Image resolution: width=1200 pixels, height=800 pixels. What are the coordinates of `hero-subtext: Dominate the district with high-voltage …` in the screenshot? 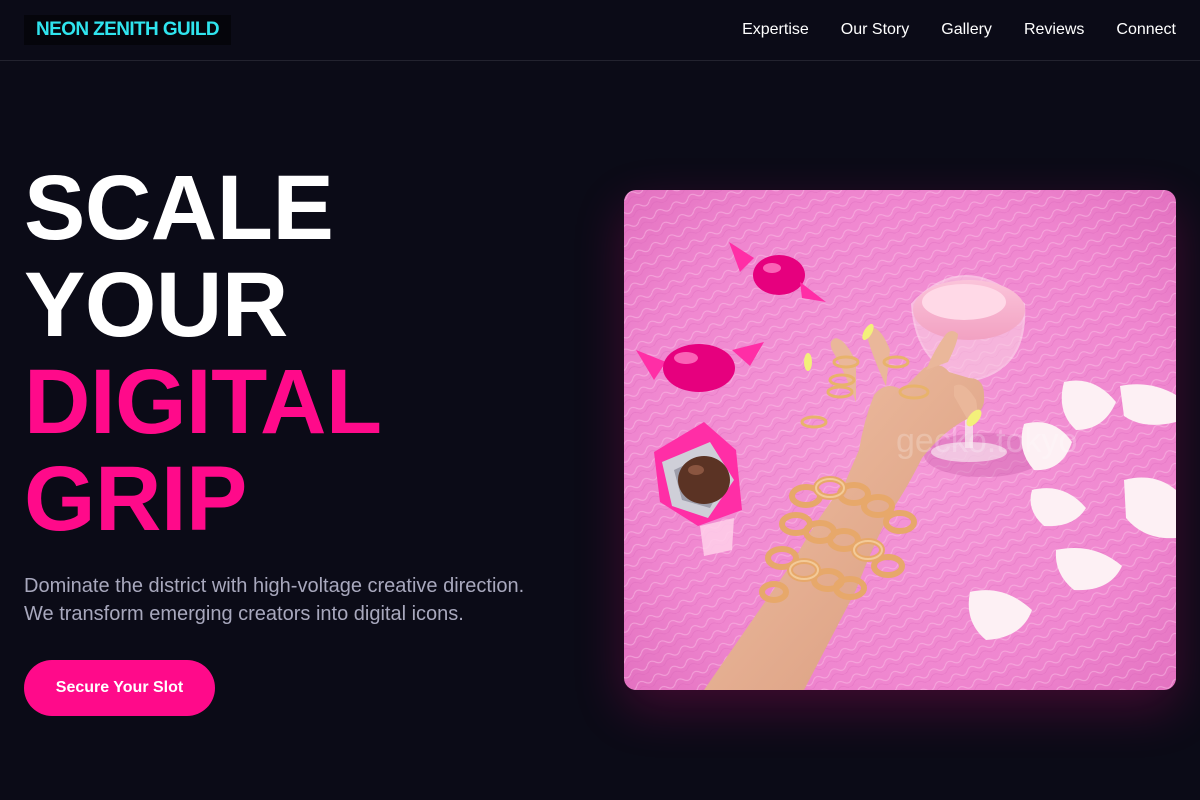 It's located at (304, 600).